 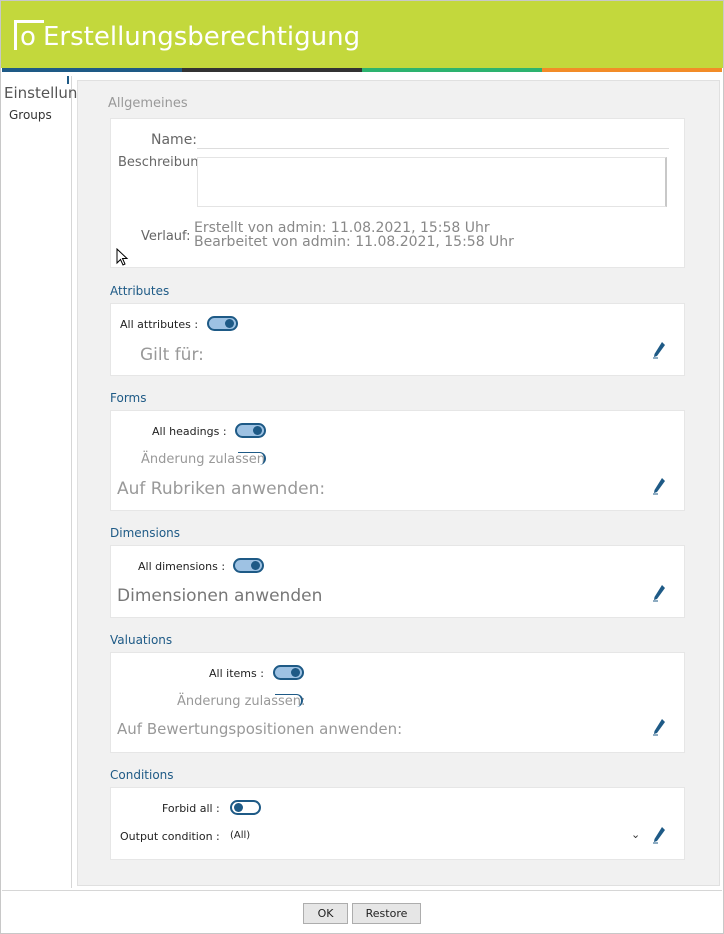 What do you see at coordinates (362, 890) in the screenshot?
I see `footer-divider` at bounding box center [362, 890].